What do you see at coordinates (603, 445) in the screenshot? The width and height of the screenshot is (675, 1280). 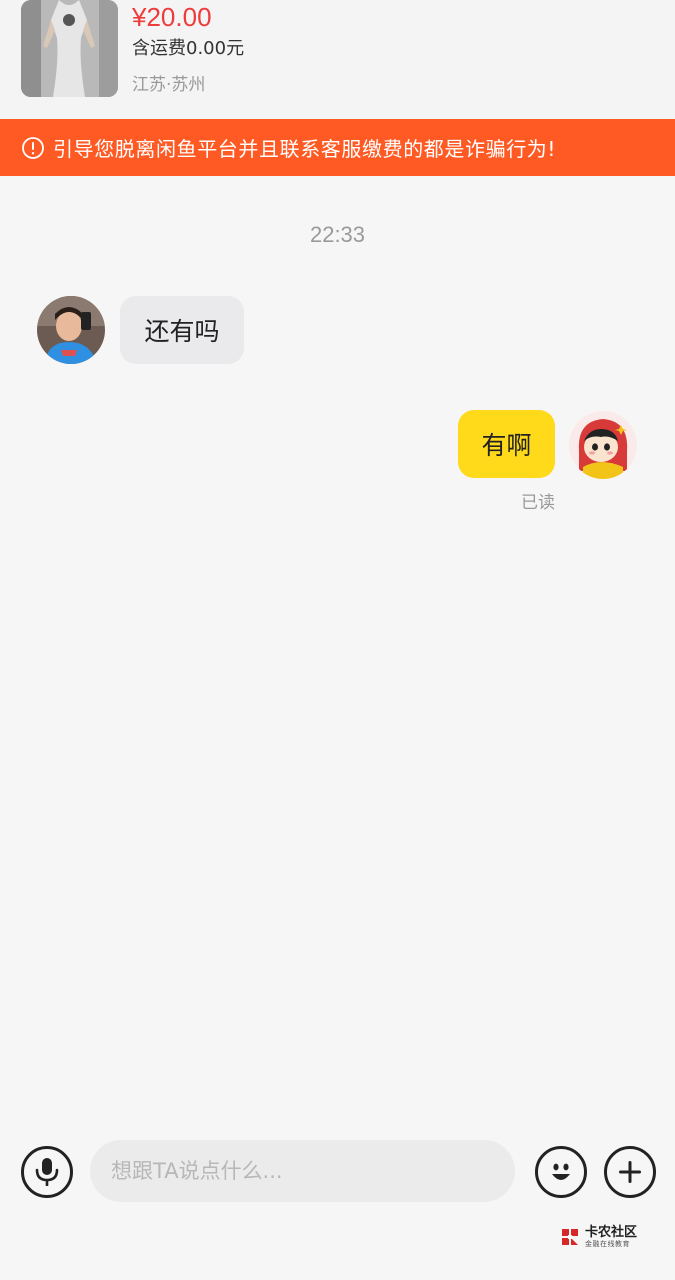 I see `my-avatar` at bounding box center [603, 445].